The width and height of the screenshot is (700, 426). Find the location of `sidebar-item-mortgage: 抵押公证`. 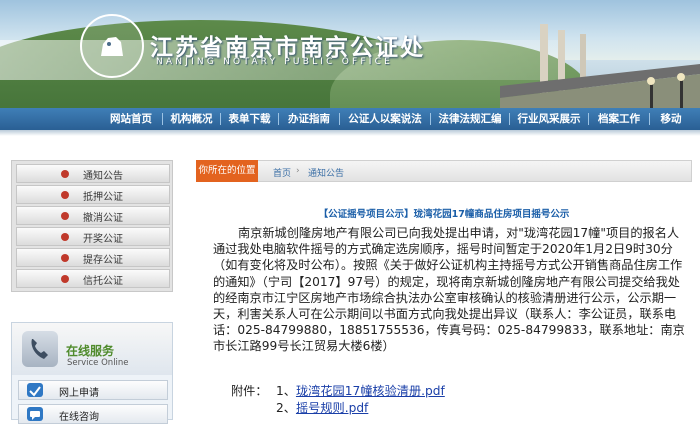

sidebar-item-mortgage: 抵押公证 is located at coordinates (93, 194).